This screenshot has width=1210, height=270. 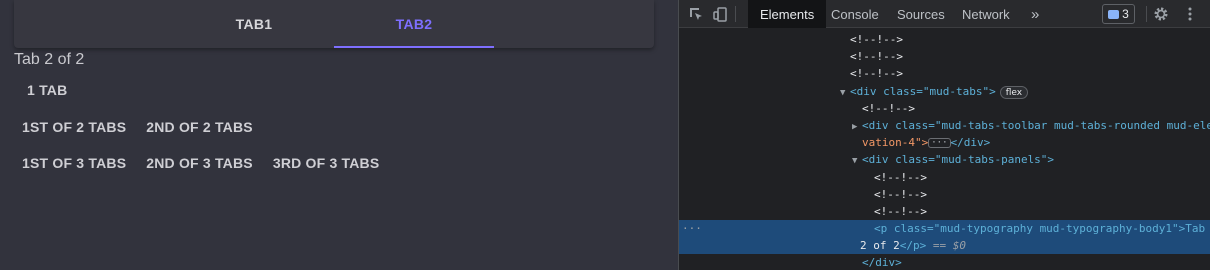 I want to click on button-row-1: 1 TAB, so click(x=49, y=90).